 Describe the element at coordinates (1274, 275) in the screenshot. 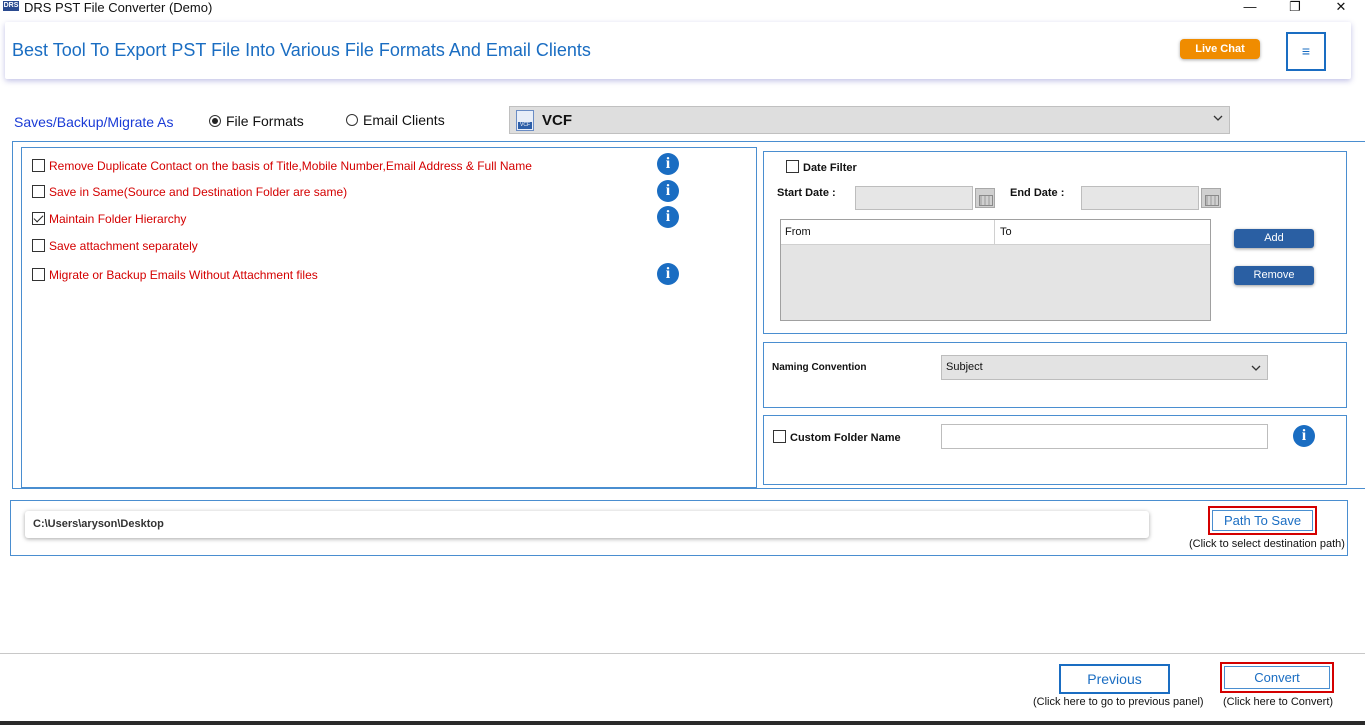

I see `remove-button: Remove` at that location.